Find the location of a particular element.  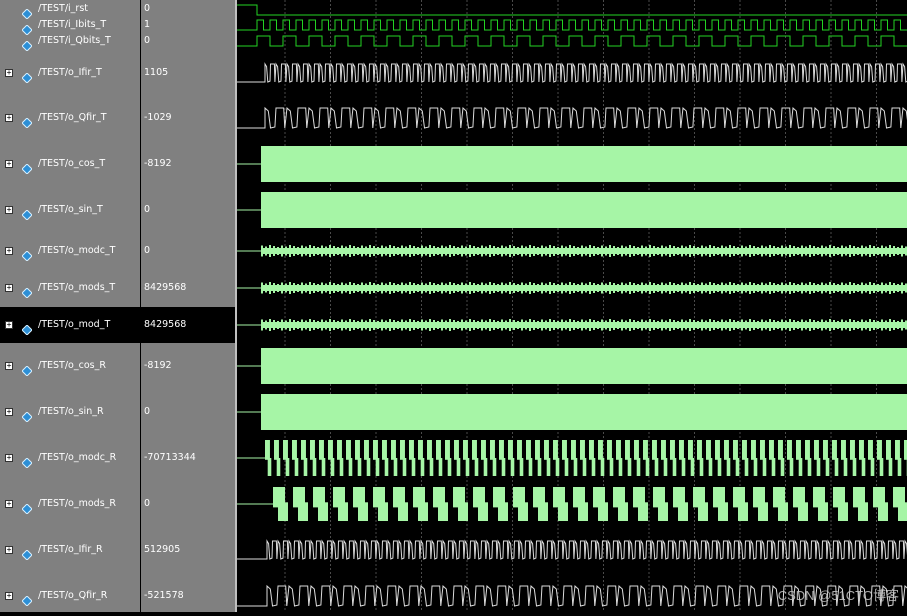

signal-name: /TEST/o_cos_T is located at coordinates (71, 164).